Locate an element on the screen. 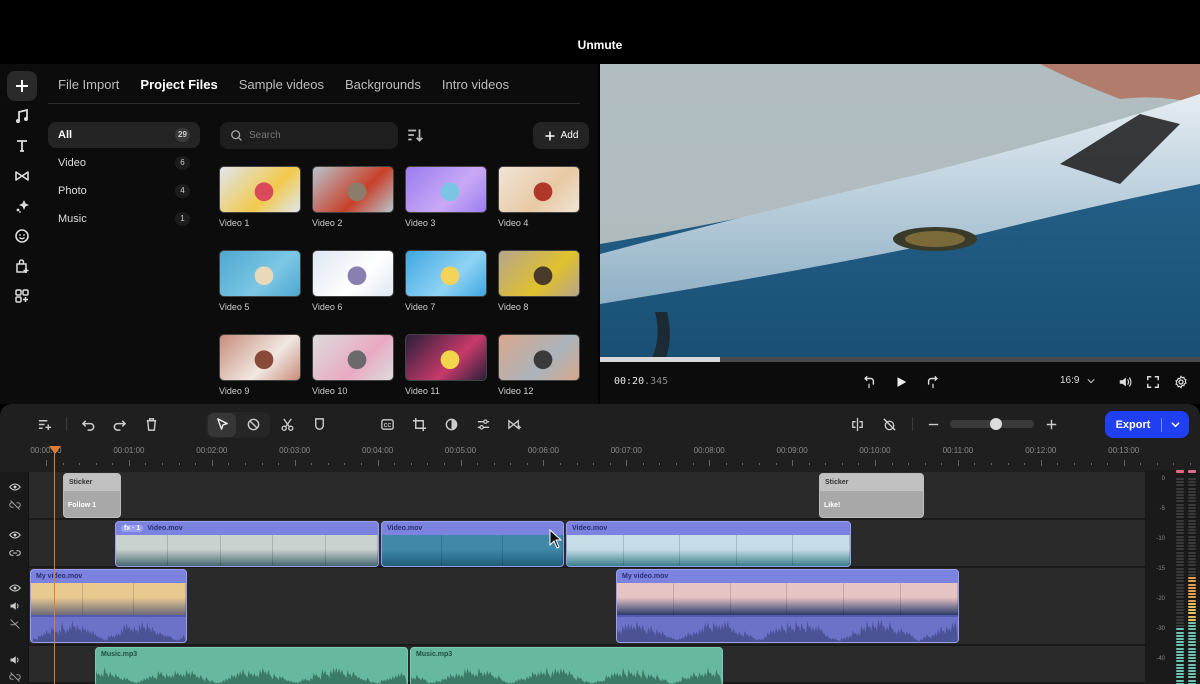 The image size is (1200, 684). adjust-button is located at coordinates (483, 424).